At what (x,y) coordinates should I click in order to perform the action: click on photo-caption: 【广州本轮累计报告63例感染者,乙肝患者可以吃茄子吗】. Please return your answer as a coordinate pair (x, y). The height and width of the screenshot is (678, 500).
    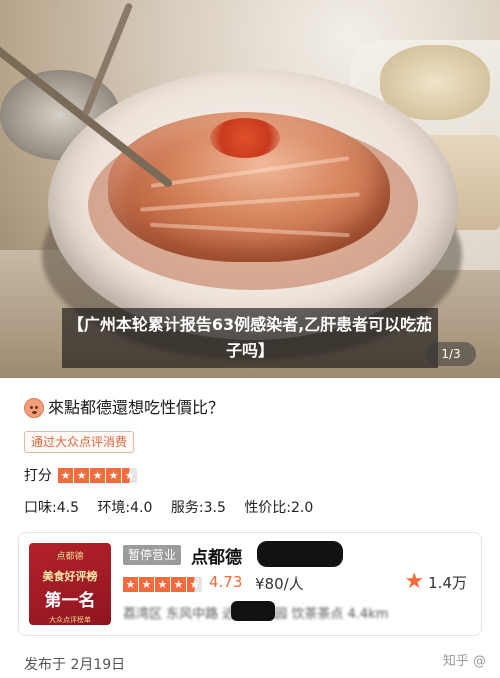
    Looking at the image, I should click on (250, 338).